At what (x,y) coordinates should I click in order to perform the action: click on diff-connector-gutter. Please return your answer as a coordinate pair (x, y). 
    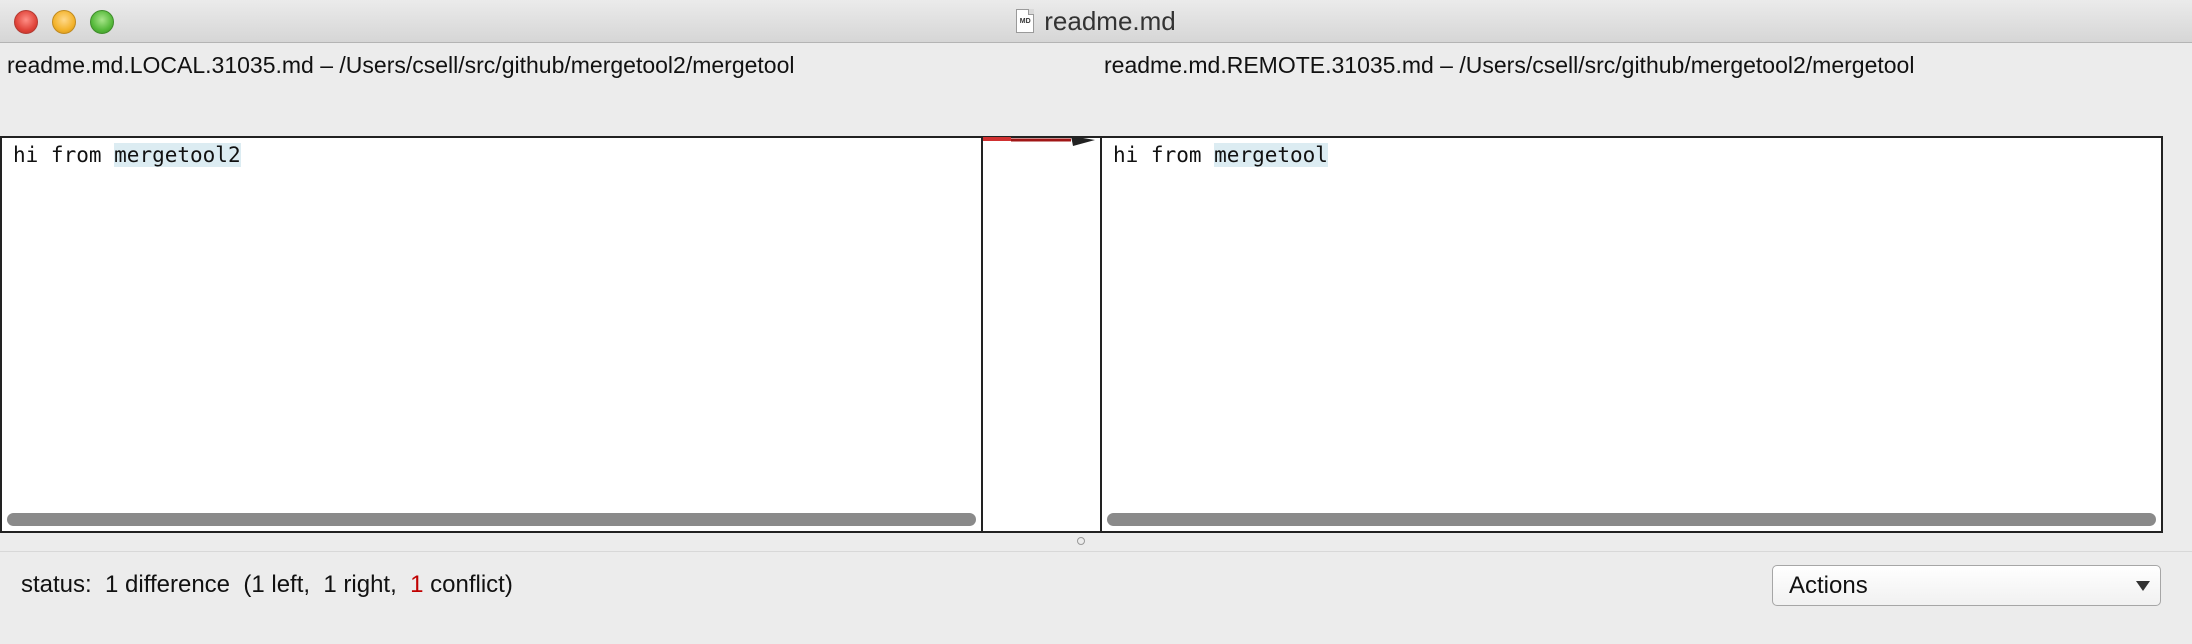
    Looking at the image, I should click on (1041, 334).